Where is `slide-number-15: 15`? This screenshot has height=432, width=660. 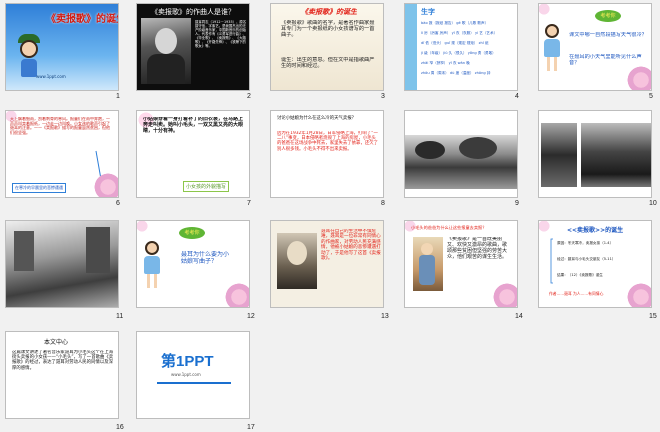
slide-number-15: 15 is located at coordinates (653, 316).